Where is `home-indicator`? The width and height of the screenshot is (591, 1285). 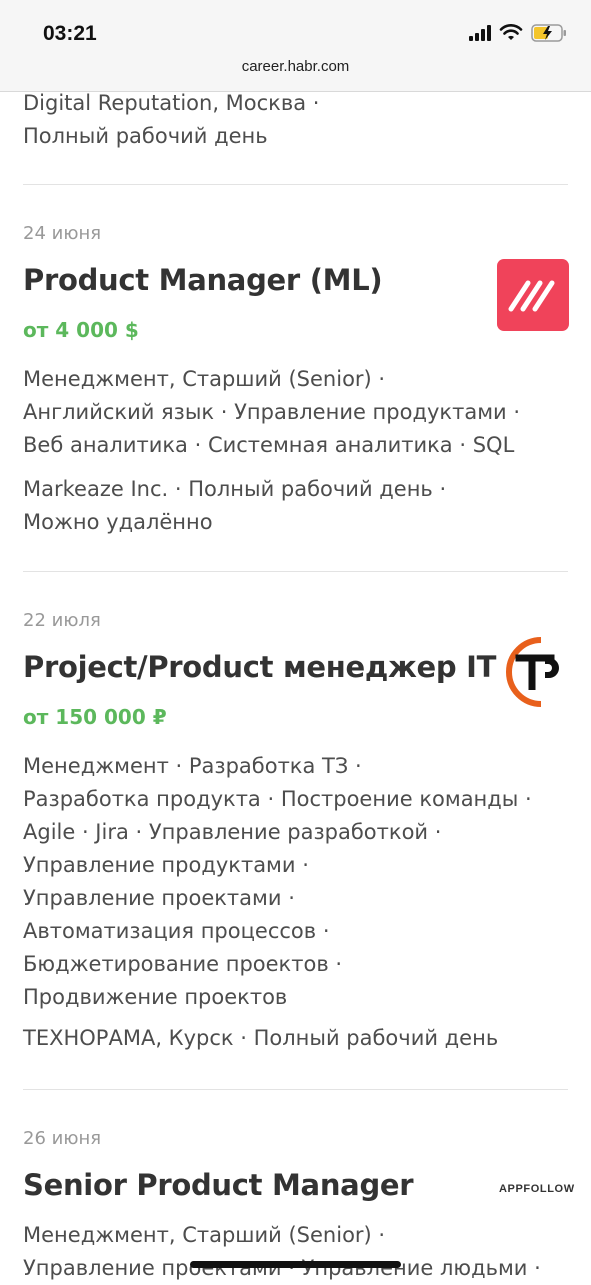 home-indicator is located at coordinates (295, 1264).